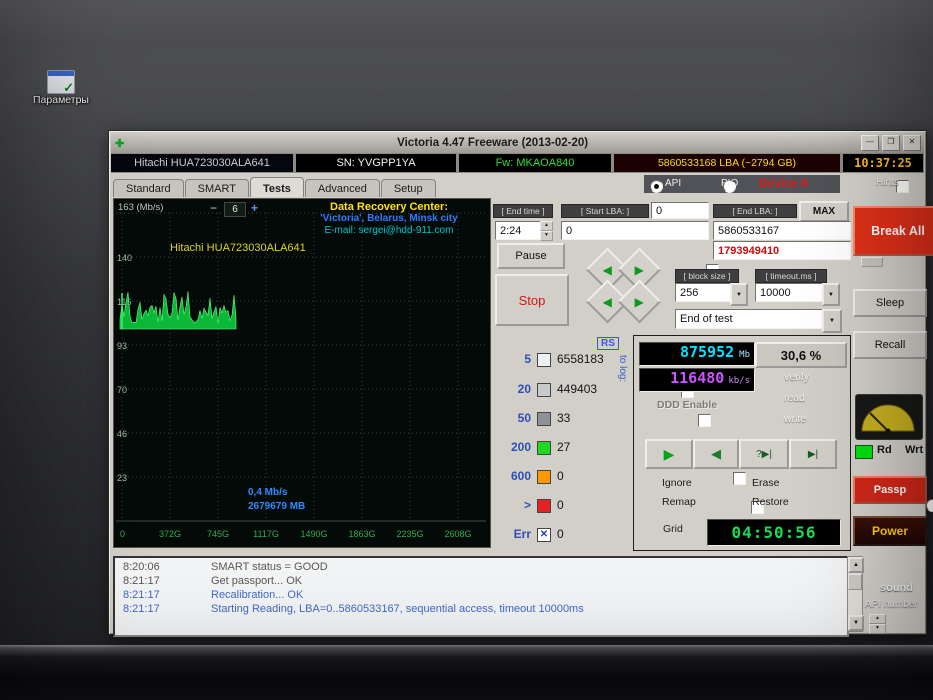 This screenshot has width=933, height=700. Describe the element at coordinates (739, 381) in the screenshot. I see `speed-unit: kb/s` at that location.